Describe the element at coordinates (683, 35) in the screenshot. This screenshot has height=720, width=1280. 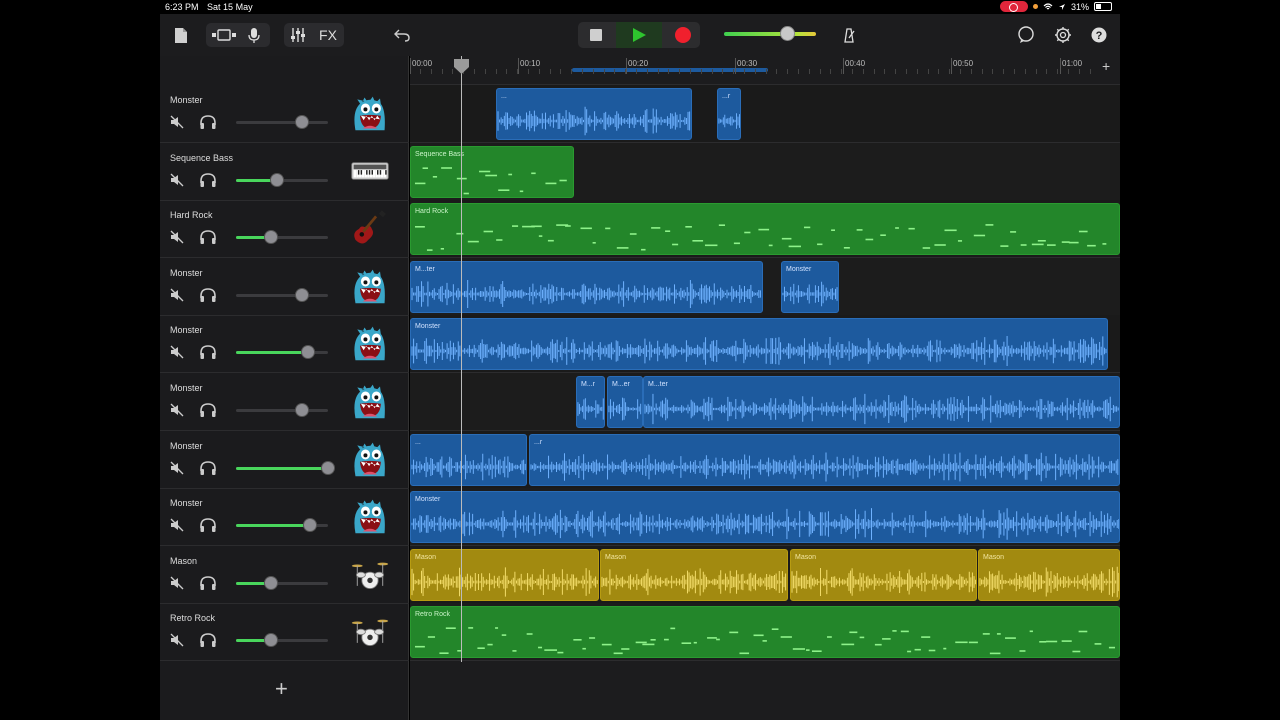
I see `record-icon` at that location.